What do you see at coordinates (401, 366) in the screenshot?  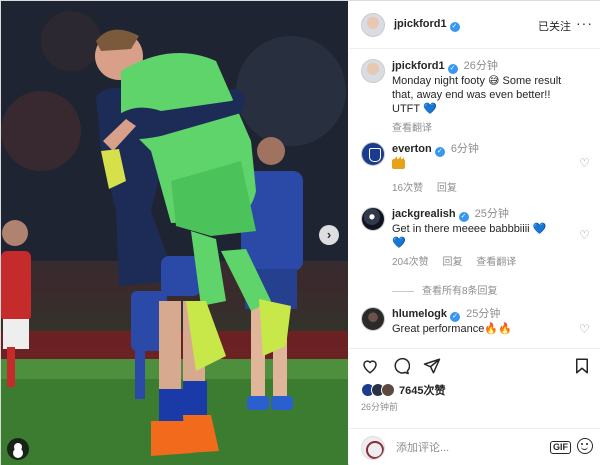 I see `comment-icon` at bounding box center [401, 366].